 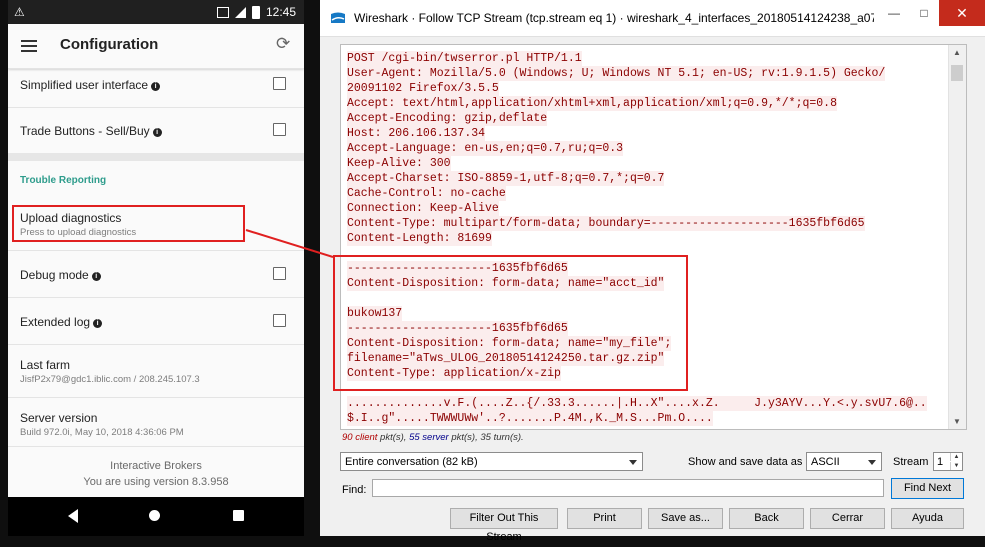 I want to click on vertical-scrollbar: ▲ ▼, so click(x=957, y=237).